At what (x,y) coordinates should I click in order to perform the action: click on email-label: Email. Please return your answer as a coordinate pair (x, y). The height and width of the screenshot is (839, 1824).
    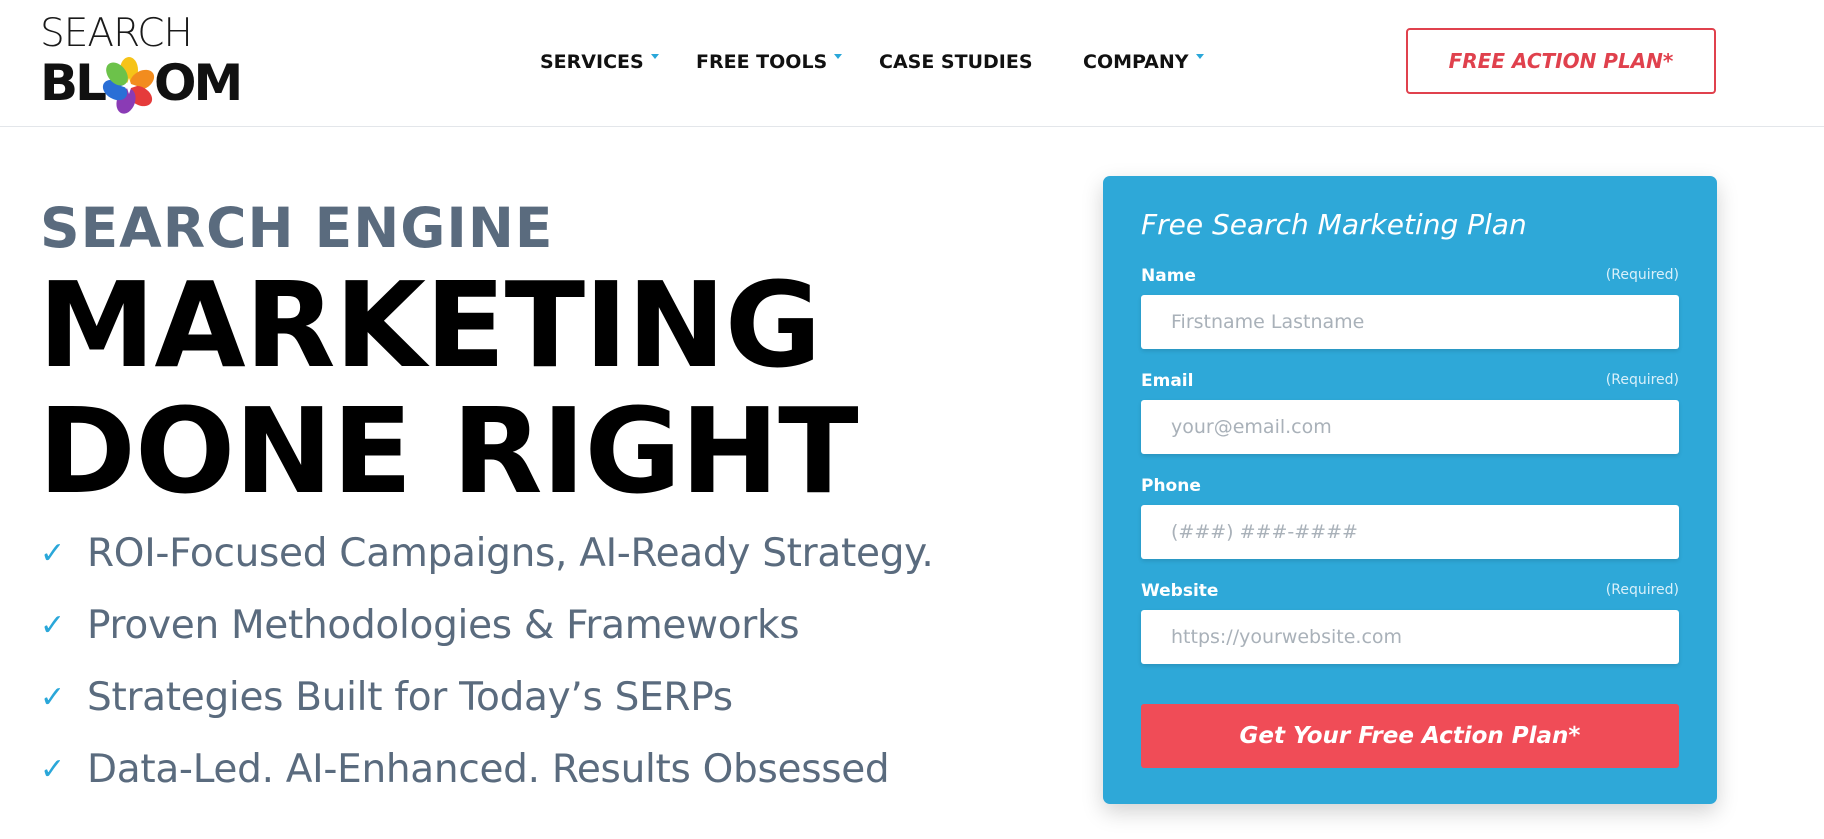
    Looking at the image, I should click on (1167, 381).